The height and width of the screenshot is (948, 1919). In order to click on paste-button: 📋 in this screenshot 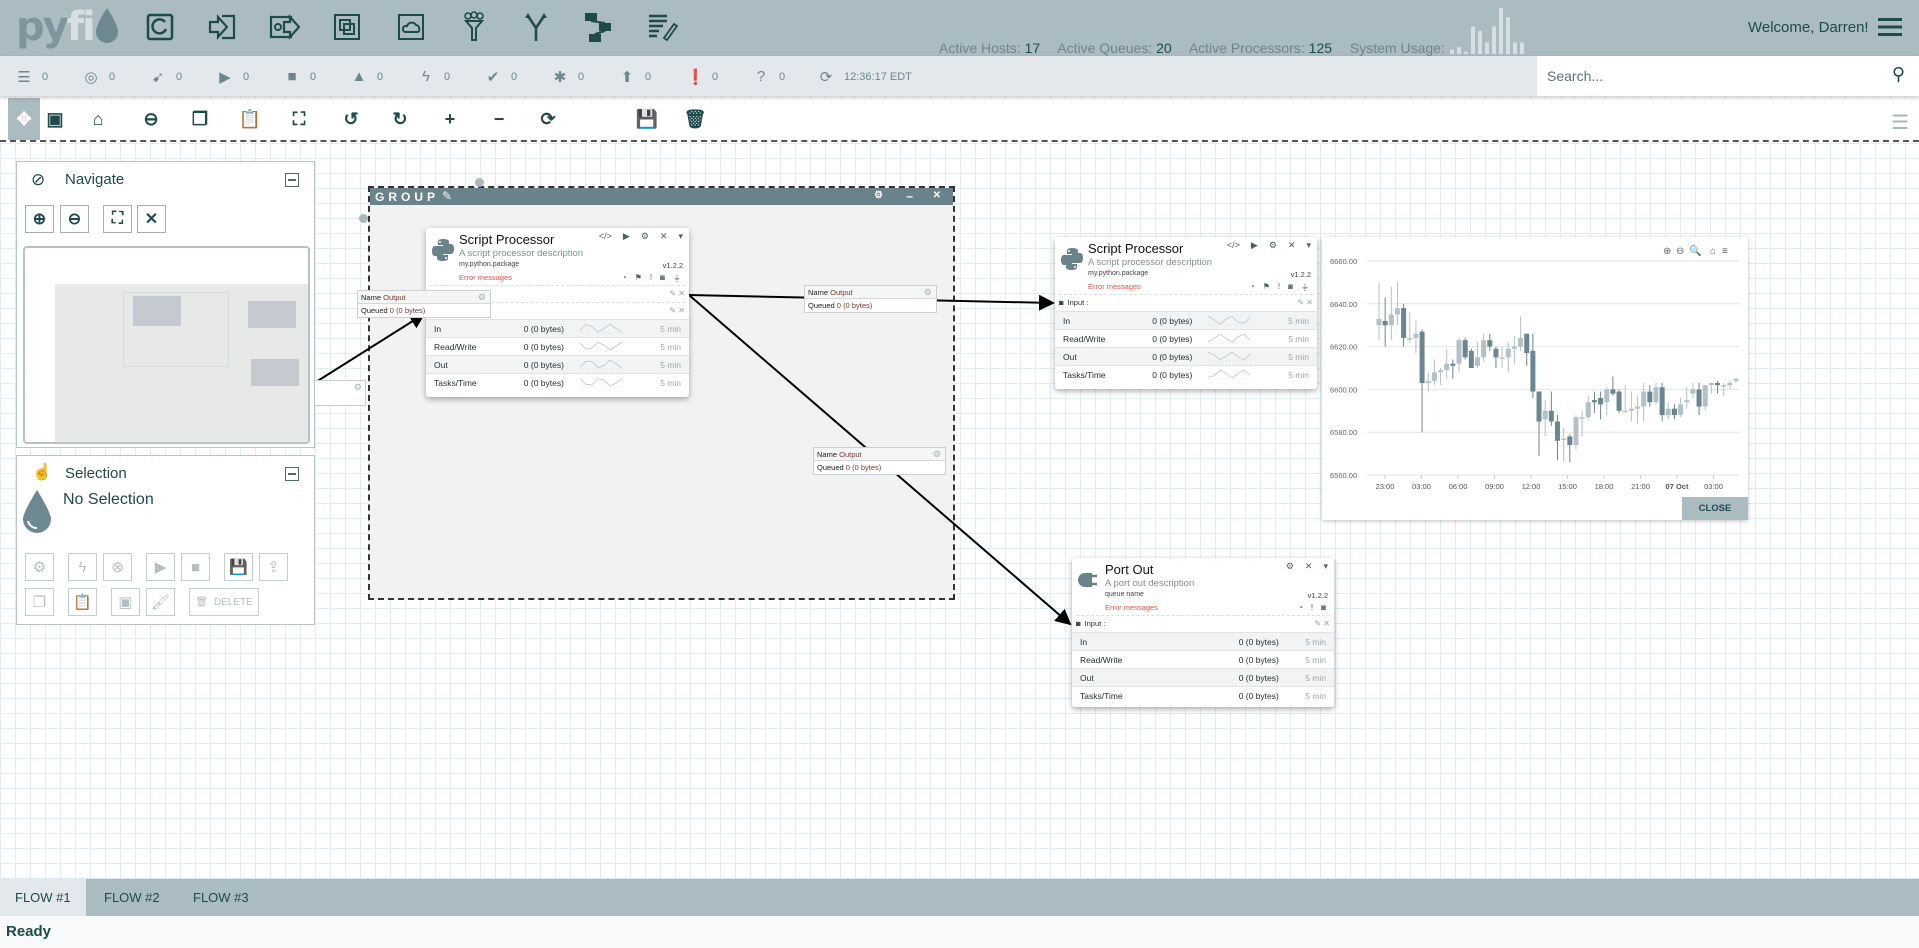, I will do `click(82, 602)`.